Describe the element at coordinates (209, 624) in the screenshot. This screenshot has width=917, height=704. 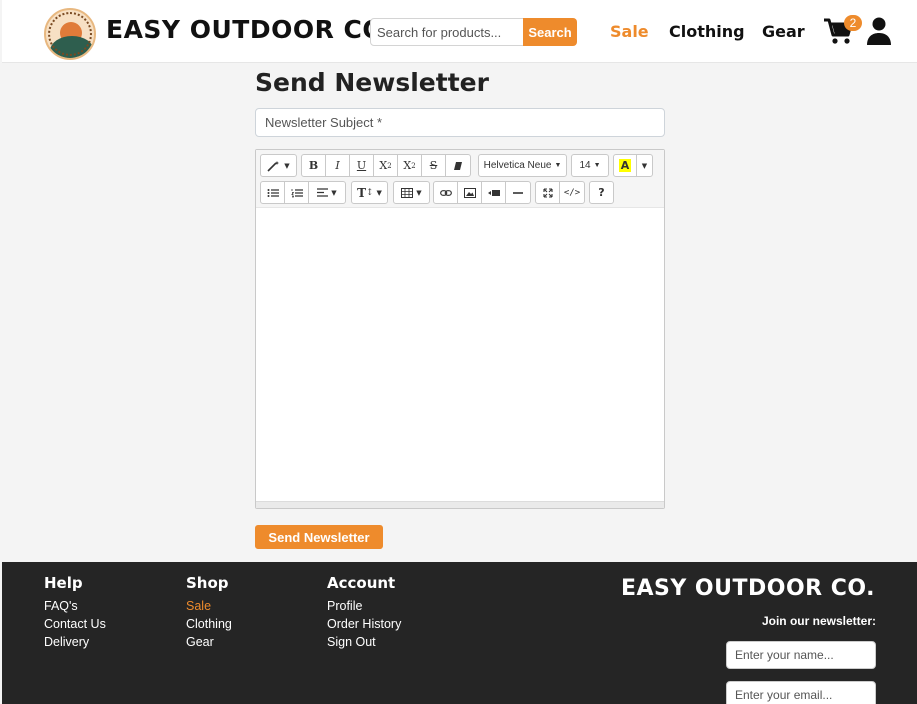
I see `footer-link-clothing: Clothing` at that location.